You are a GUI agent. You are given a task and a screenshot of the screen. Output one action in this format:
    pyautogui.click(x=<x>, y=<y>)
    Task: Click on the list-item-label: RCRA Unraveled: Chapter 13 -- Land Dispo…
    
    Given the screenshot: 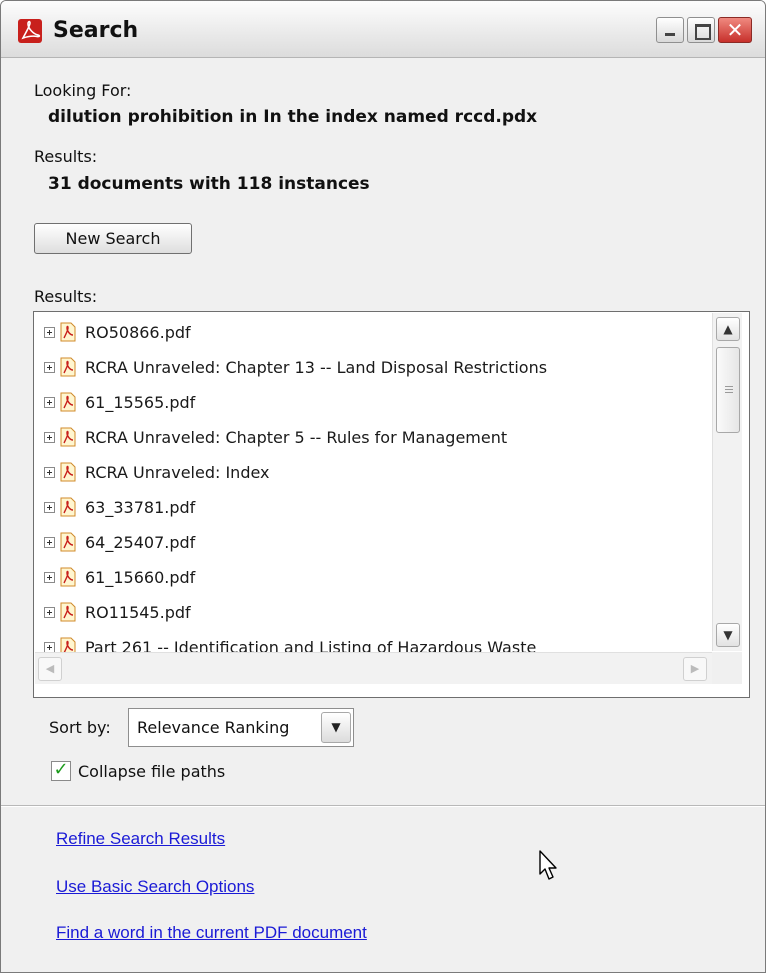 What is the action you would take?
    pyautogui.click(x=316, y=367)
    